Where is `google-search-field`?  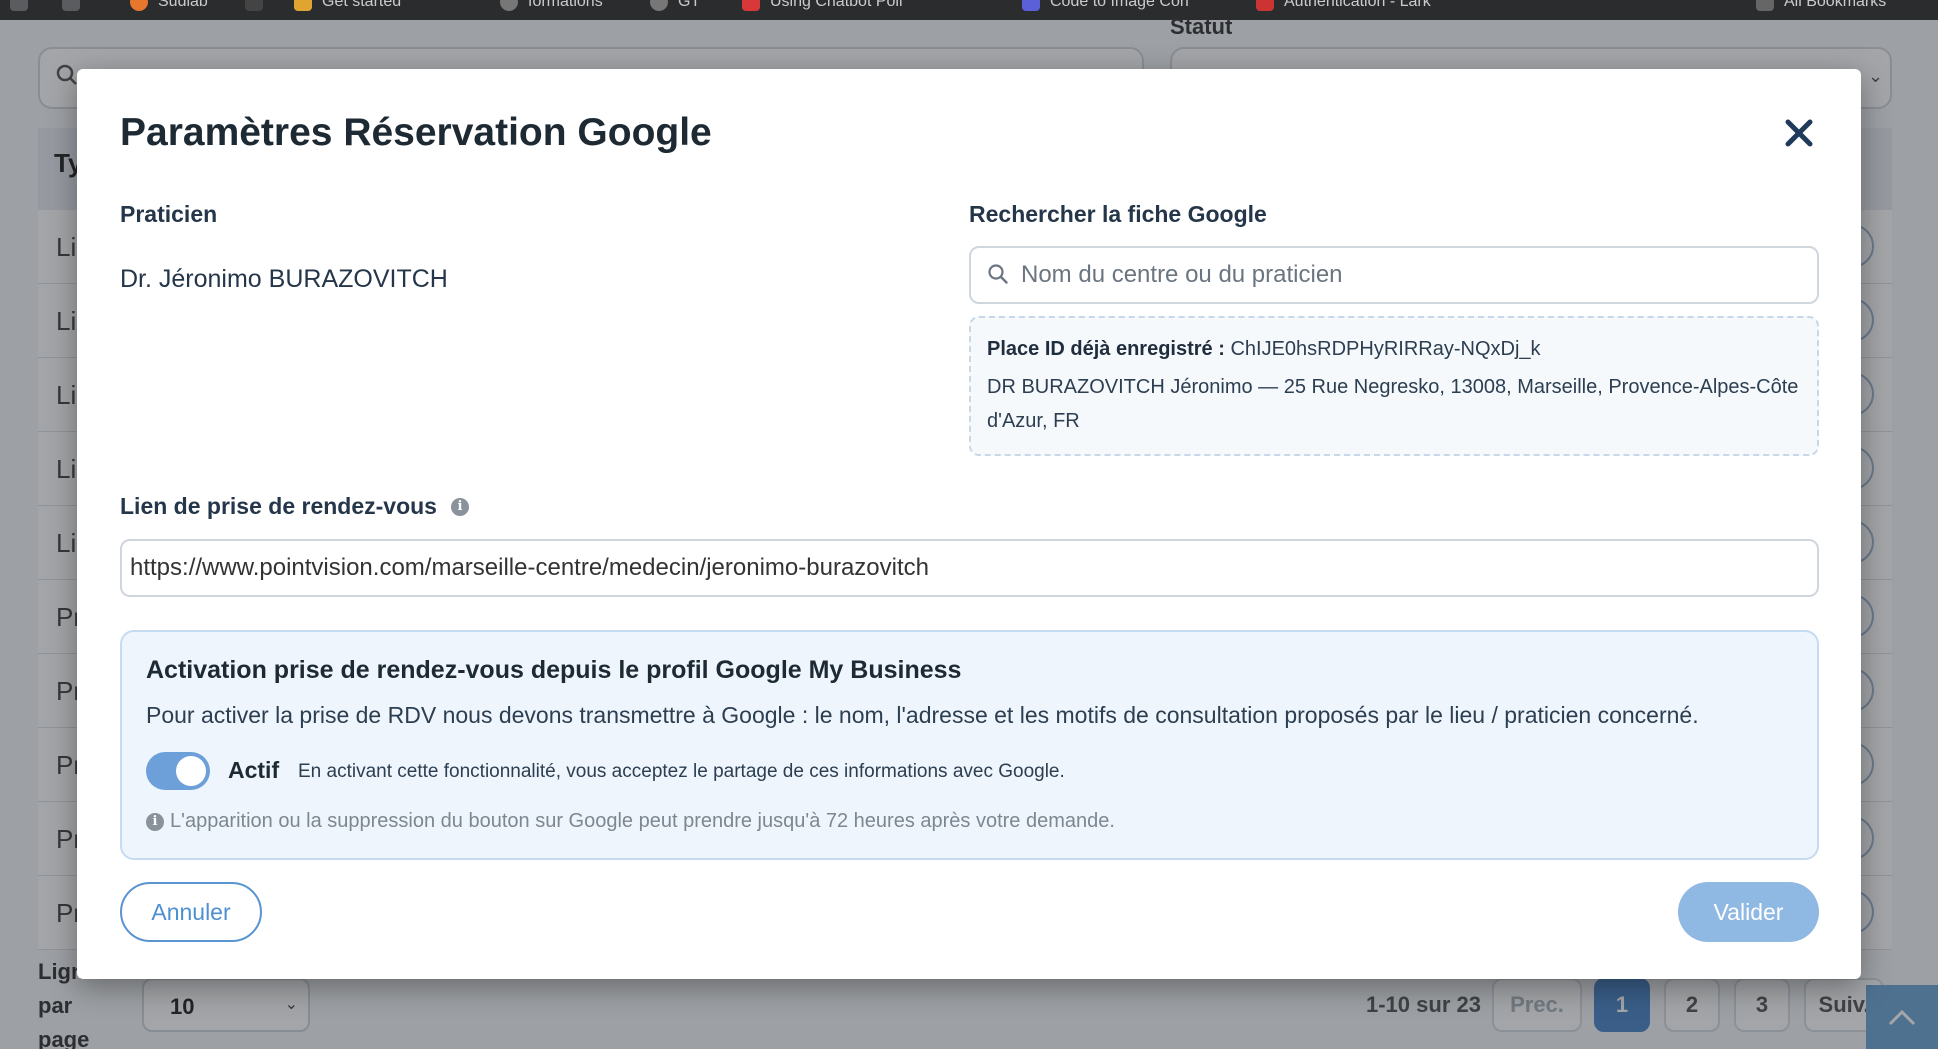 google-search-field is located at coordinates (1394, 275).